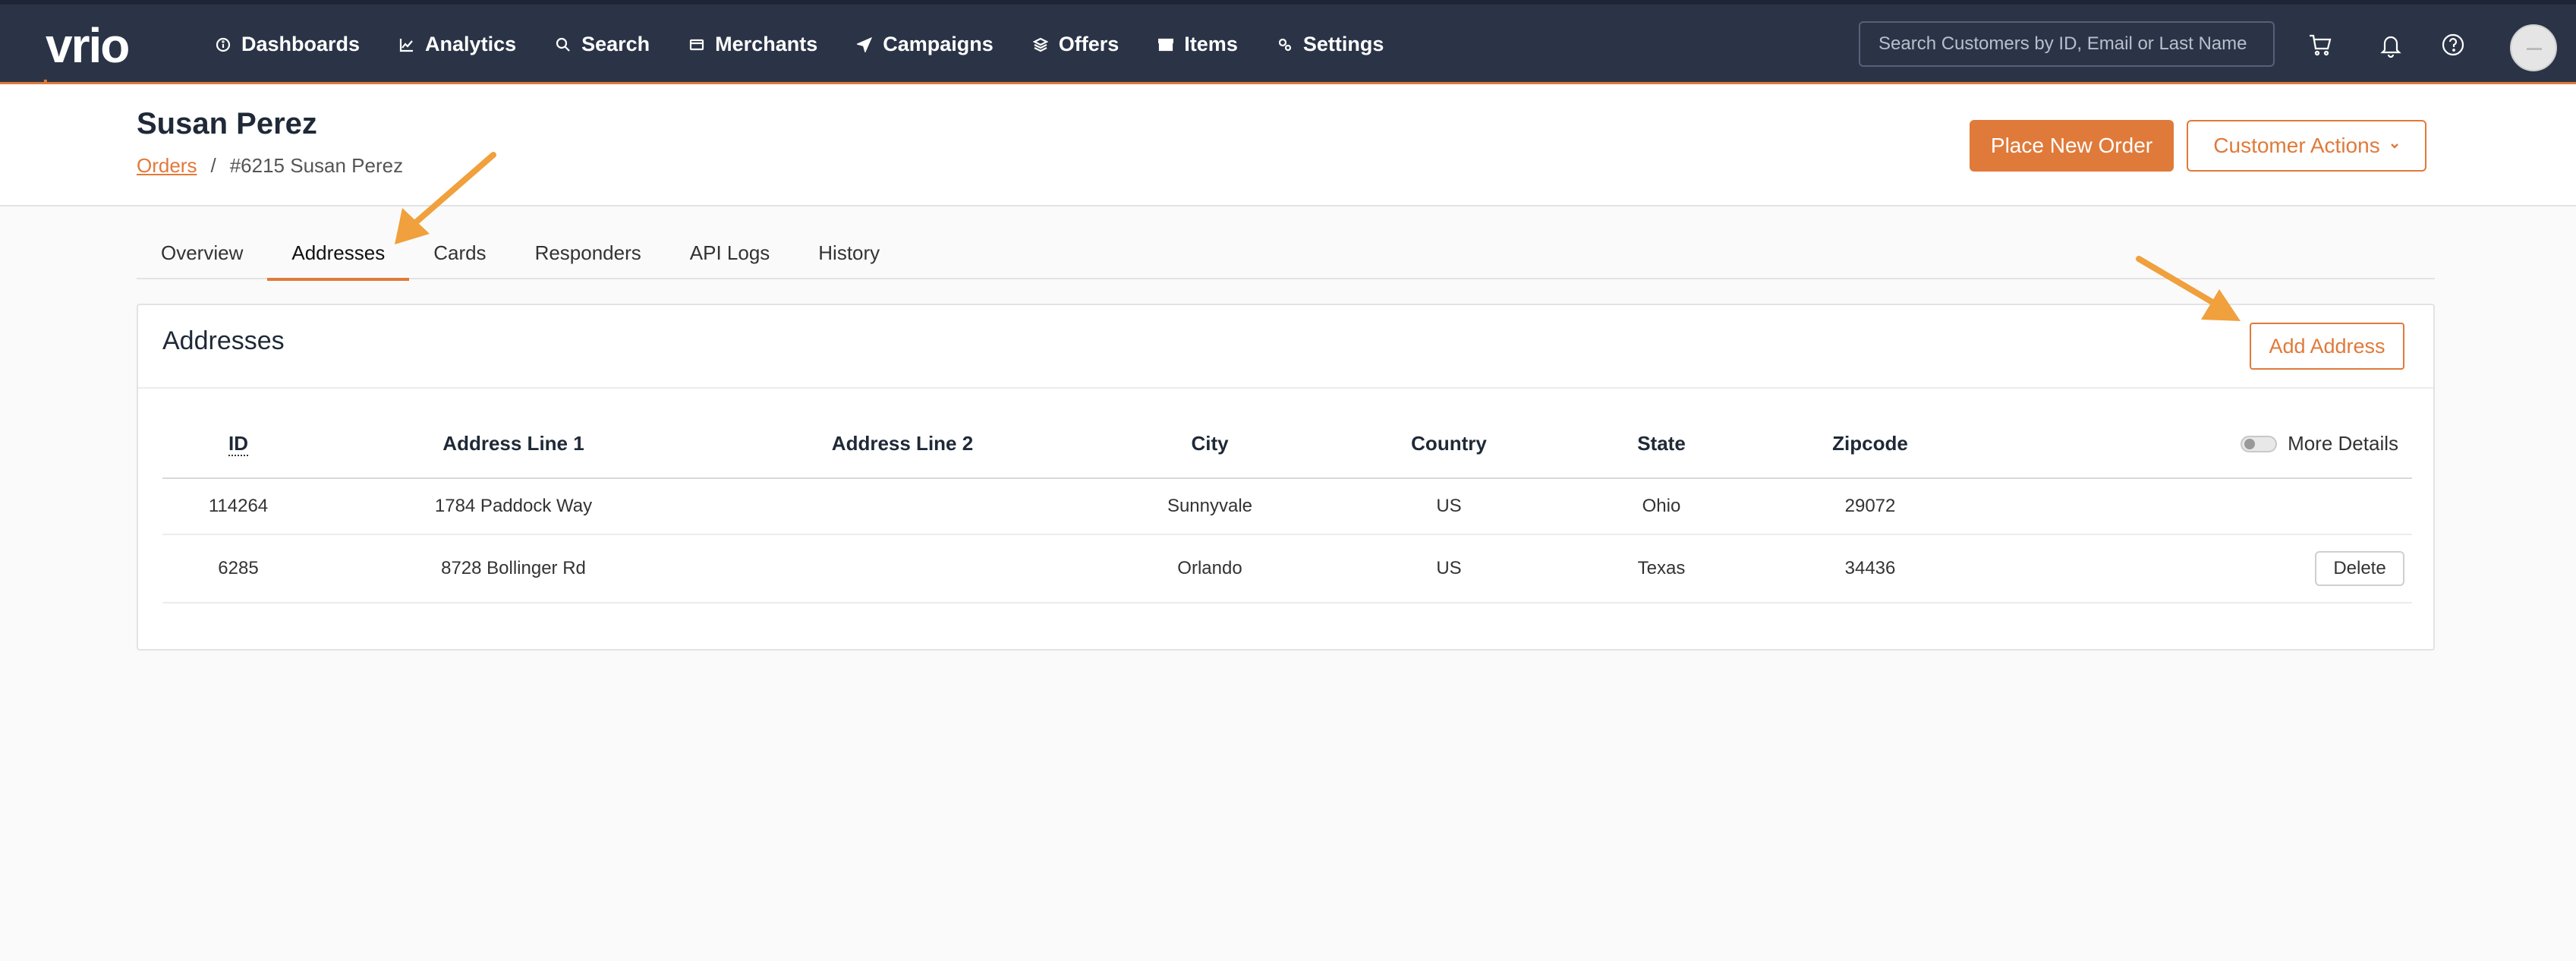 This screenshot has width=2576, height=961. Describe the element at coordinates (2394, 146) in the screenshot. I see `chevron-down-icon` at that location.